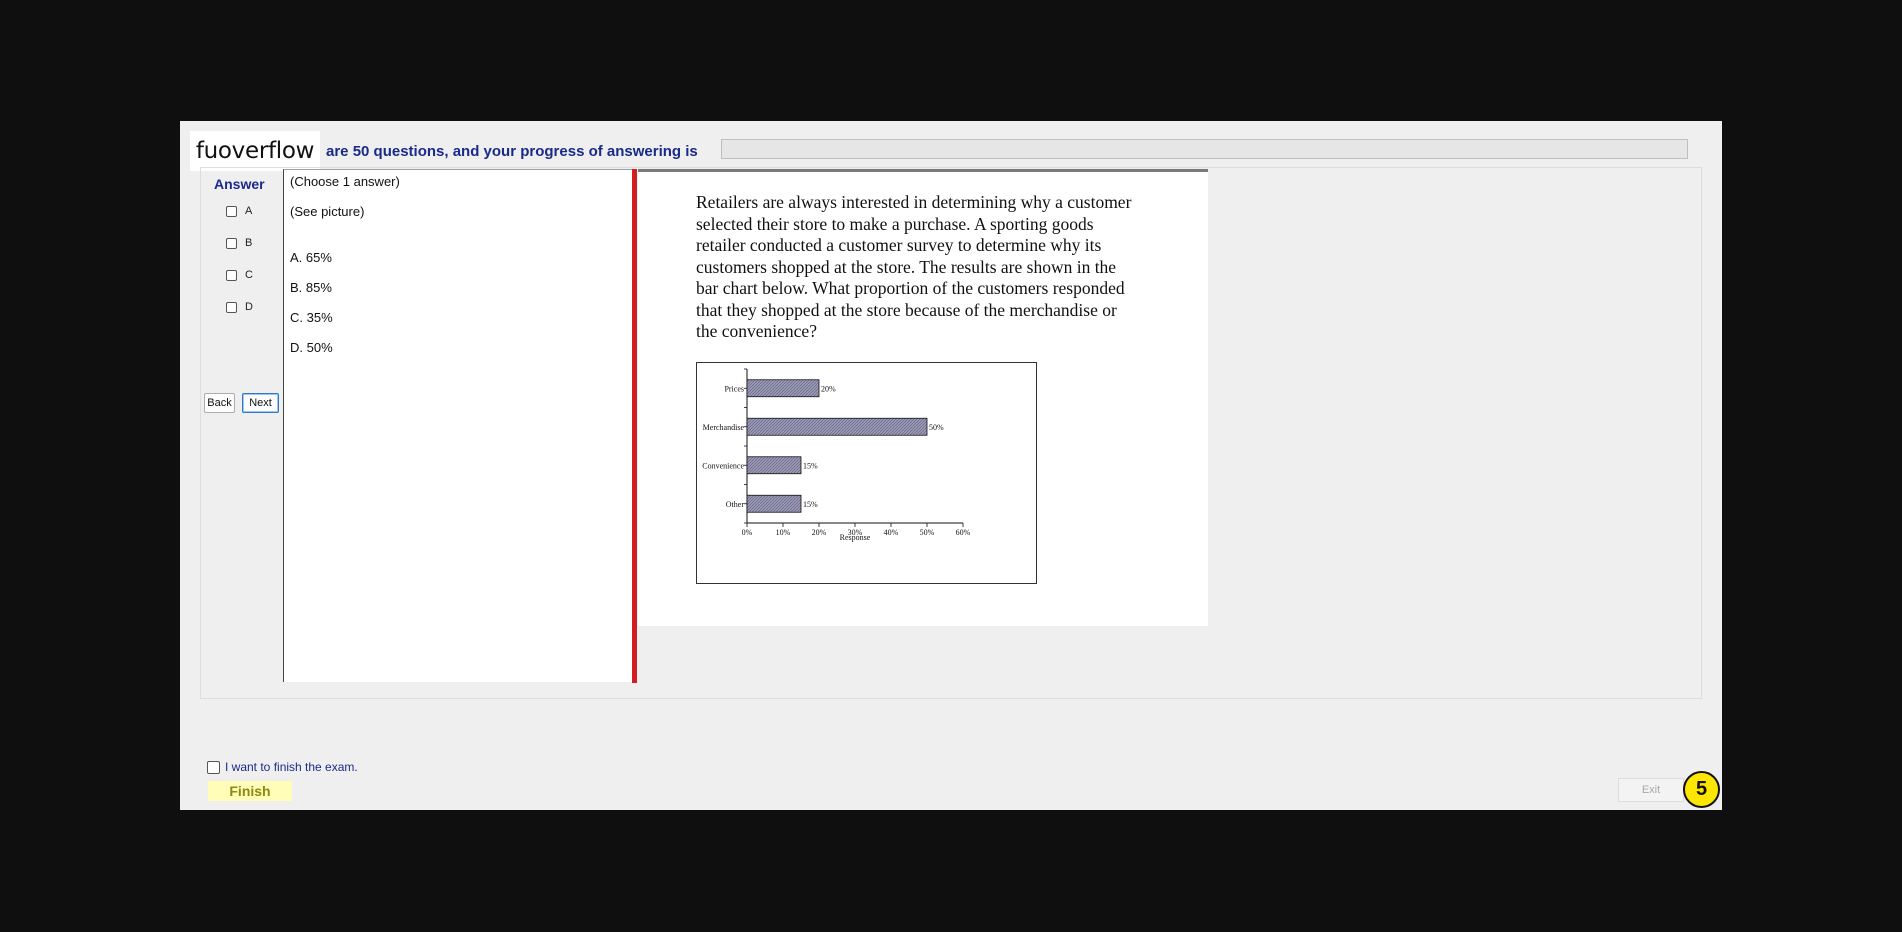  What do you see at coordinates (311, 287) in the screenshot?
I see `choice-b: B. 85%` at bounding box center [311, 287].